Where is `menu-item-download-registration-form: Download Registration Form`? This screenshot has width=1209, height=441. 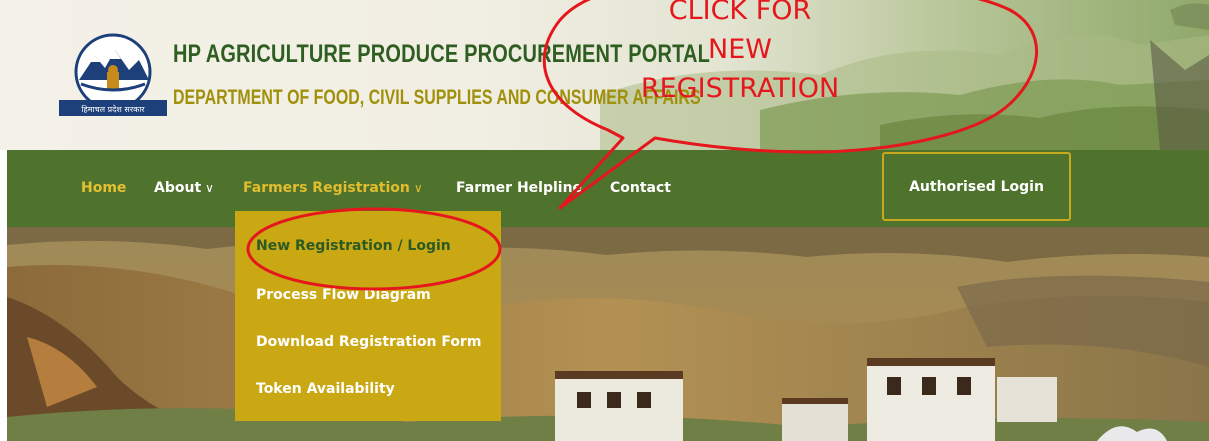
menu-item-download-registration-form: Download Registration Form is located at coordinates (368, 342).